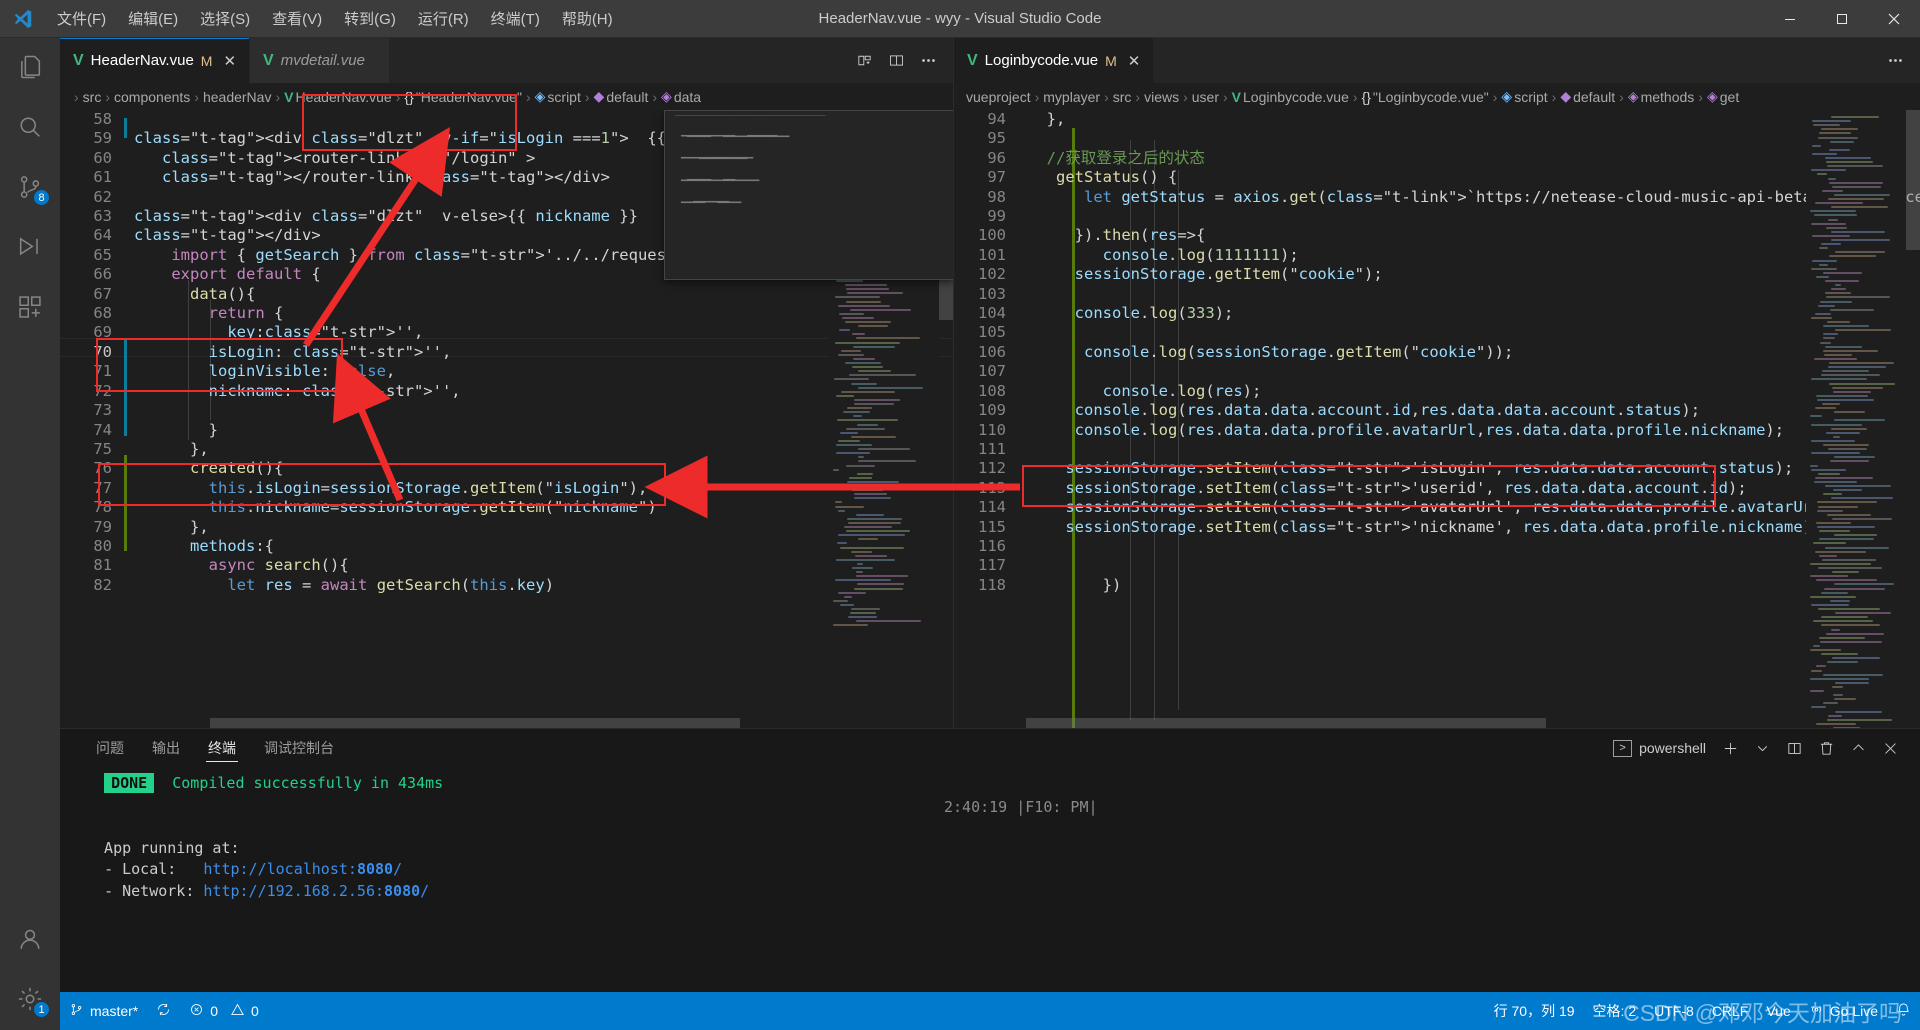 The height and width of the screenshot is (1030, 1920). I want to click on breadcrumb-item: "HeaderNav.vue", so click(469, 97).